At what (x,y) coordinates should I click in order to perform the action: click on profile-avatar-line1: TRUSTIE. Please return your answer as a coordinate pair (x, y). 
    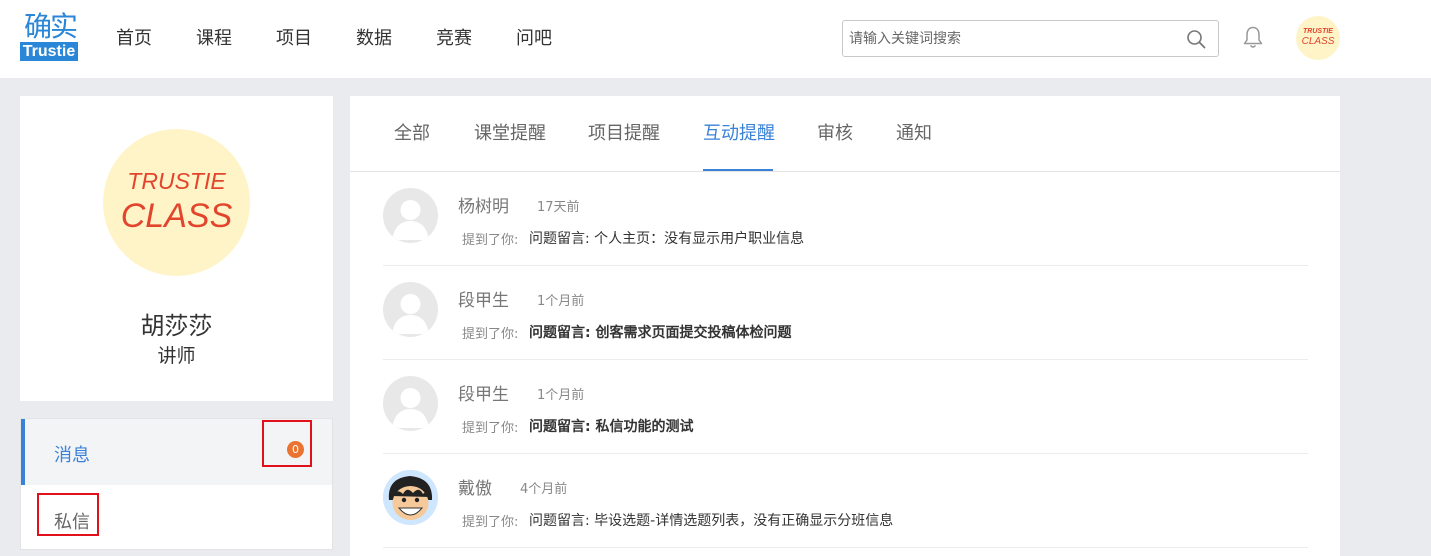
    Looking at the image, I should click on (176, 181).